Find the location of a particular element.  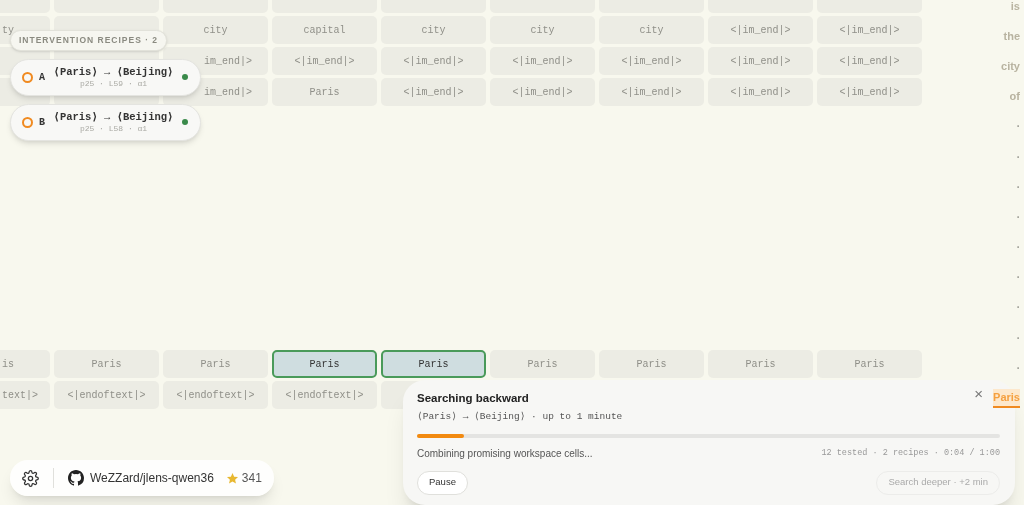

output-token: of is located at coordinates (1014, 97).